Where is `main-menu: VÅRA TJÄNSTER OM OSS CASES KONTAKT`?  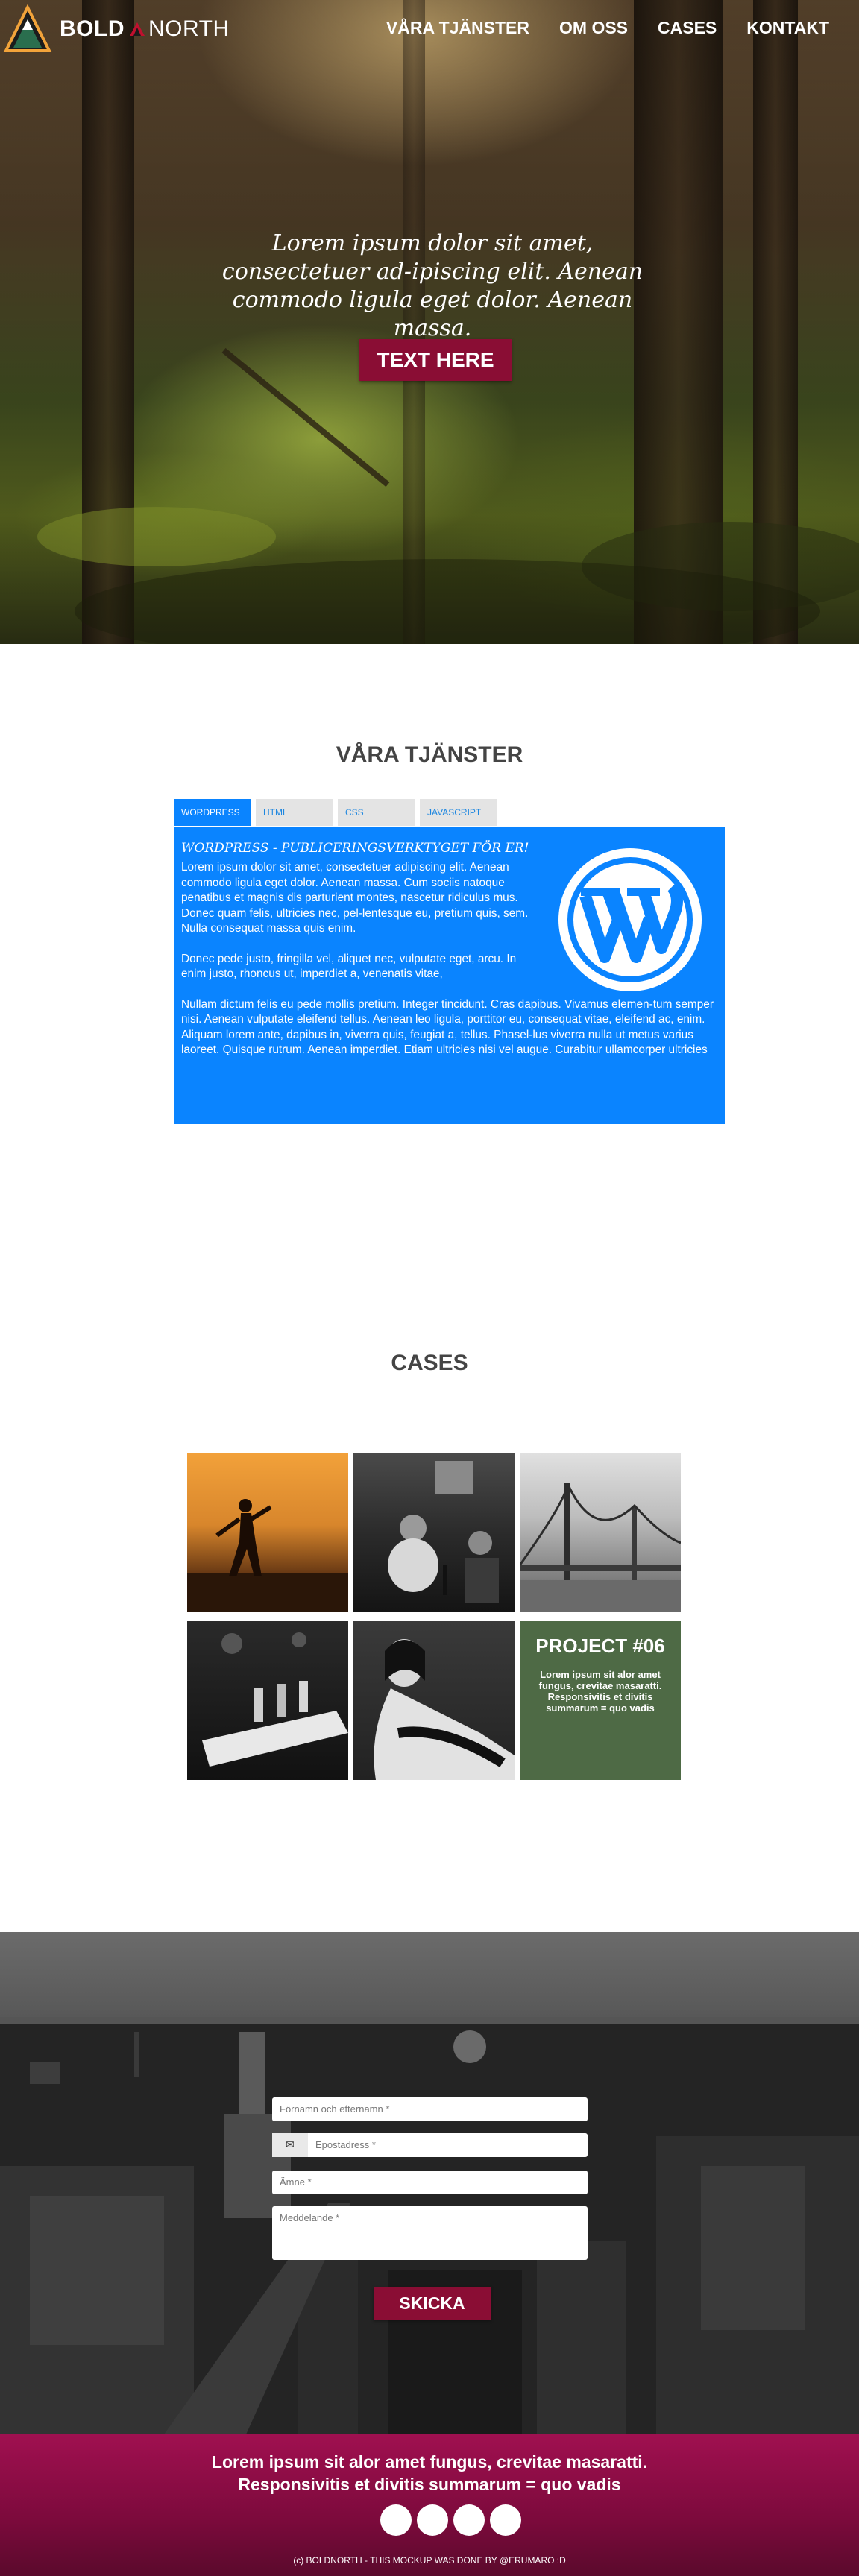
main-menu: VÅRA TJÄNSTER OM OSS CASES KONTAKT is located at coordinates (607, 28).